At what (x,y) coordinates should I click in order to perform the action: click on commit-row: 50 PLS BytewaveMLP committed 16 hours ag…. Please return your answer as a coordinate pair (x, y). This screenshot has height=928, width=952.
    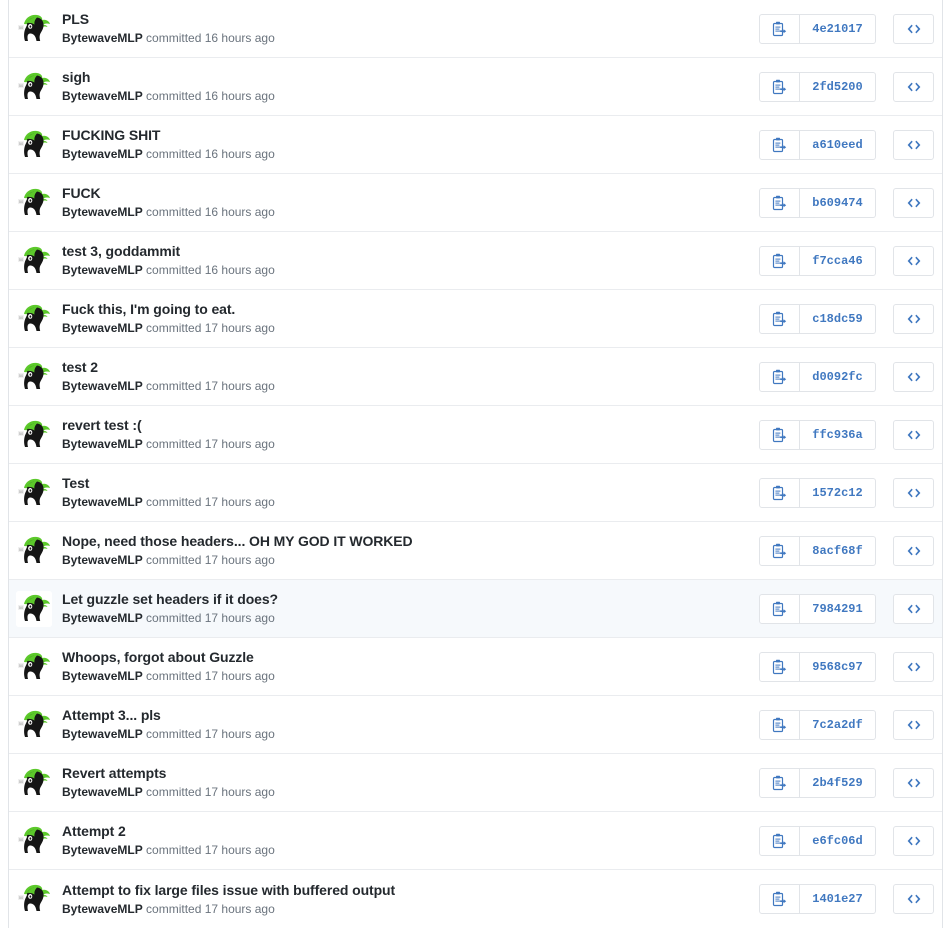
    Looking at the image, I should click on (475, 29).